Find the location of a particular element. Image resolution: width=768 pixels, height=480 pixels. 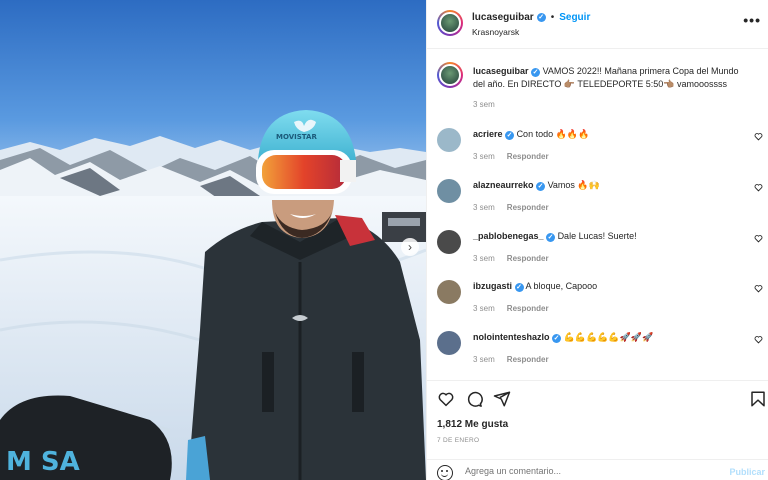

author-line: lucaseguibar ✓ • Seguir is located at coordinates (531, 17).